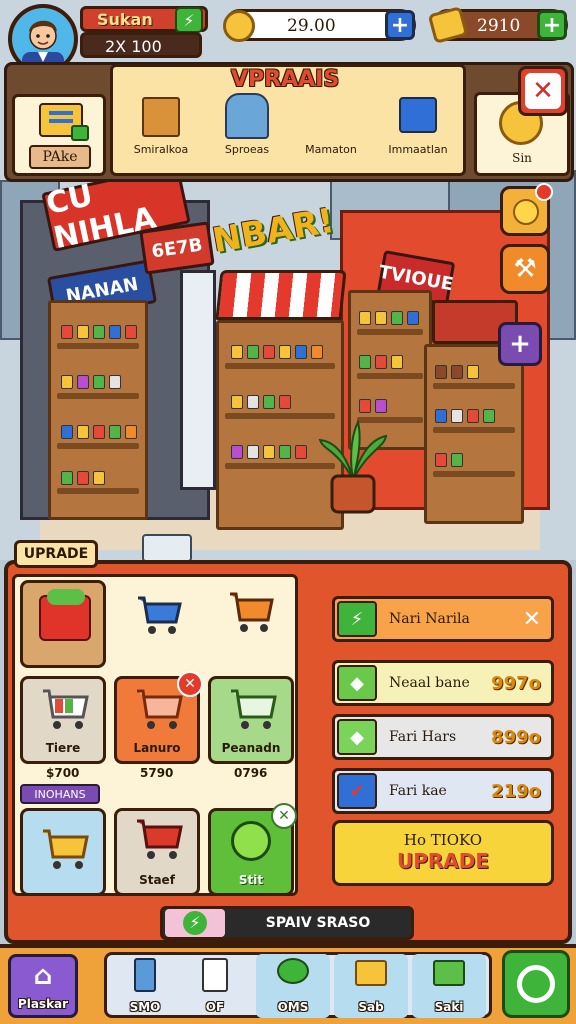  Describe the element at coordinates (63, 748) in the screenshot. I see `cart-tile-label: Tiere` at that location.